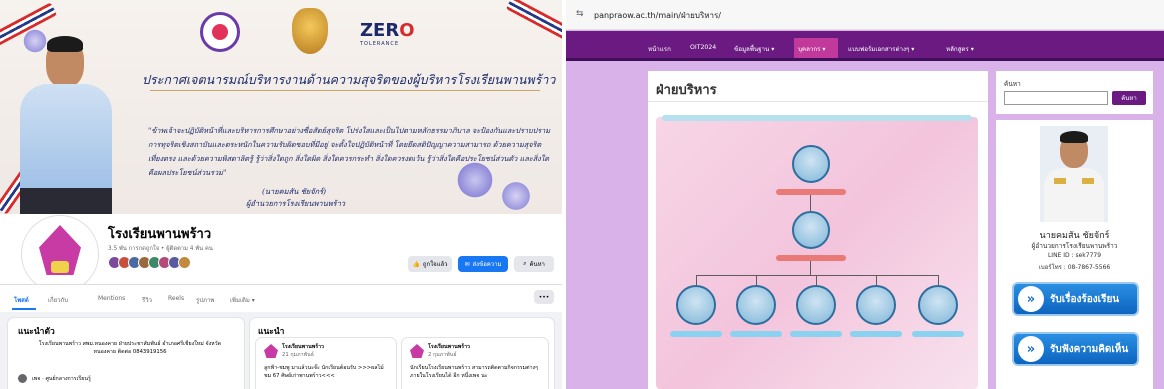  What do you see at coordinates (1074, 236) in the screenshot?
I see `director-name: นายคมสัน ชัยจักร์` at bounding box center [1074, 236].